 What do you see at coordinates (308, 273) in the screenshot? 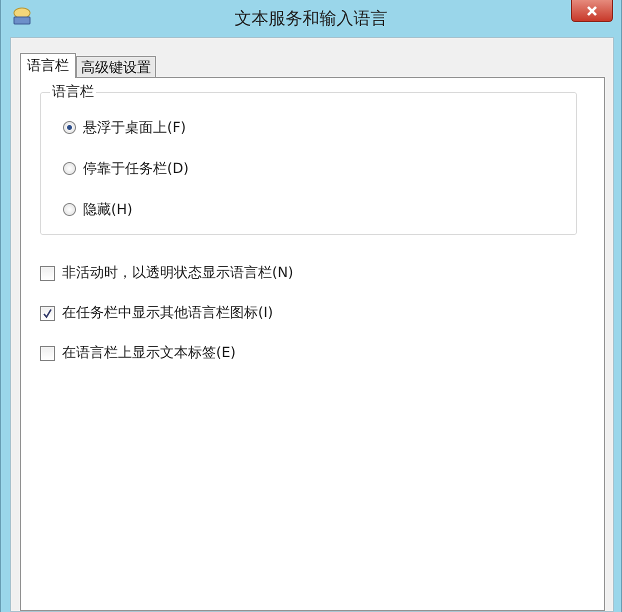
I see `checkbox-option: 非活动时，以透明状态显示语言栏(N)` at bounding box center [308, 273].